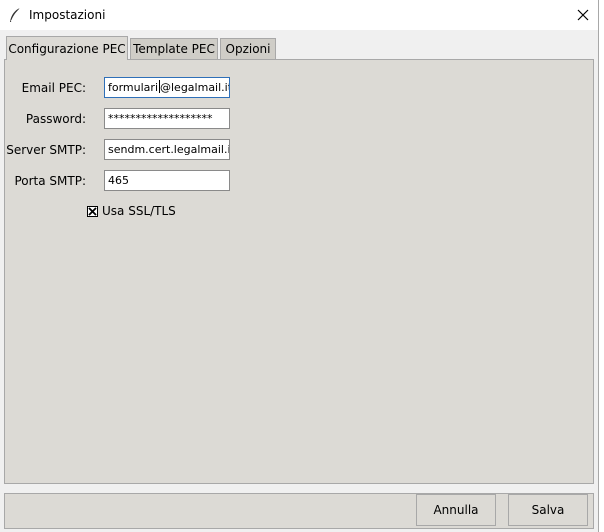  What do you see at coordinates (50, 181) in the screenshot?
I see `smtp-port-label: Porta SMTP:` at bounding box center [50, 181].